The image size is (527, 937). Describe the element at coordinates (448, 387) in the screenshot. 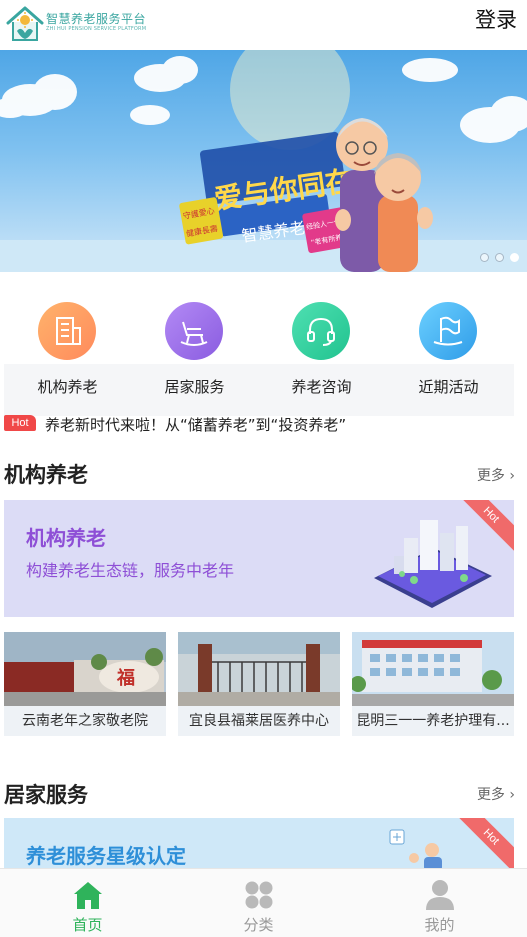

I see `nav-label: 近期活动` at that location.